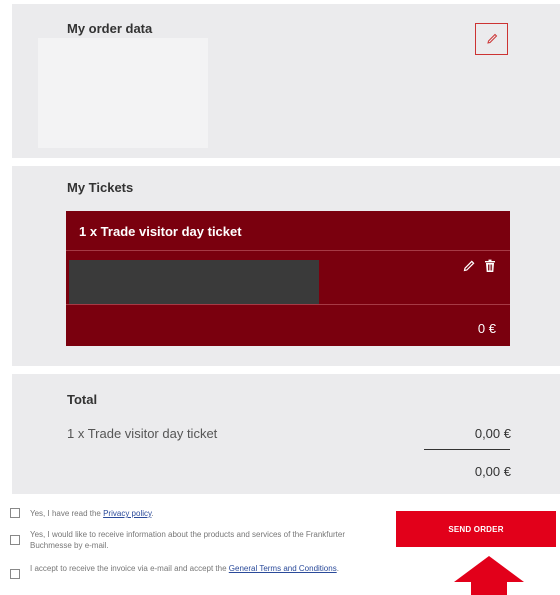 This screenshot has height=595, width=560. Describe the element at coordinates (492, 433) in the screenshot. I see `total-line-amount: 0,00 €` at that location.